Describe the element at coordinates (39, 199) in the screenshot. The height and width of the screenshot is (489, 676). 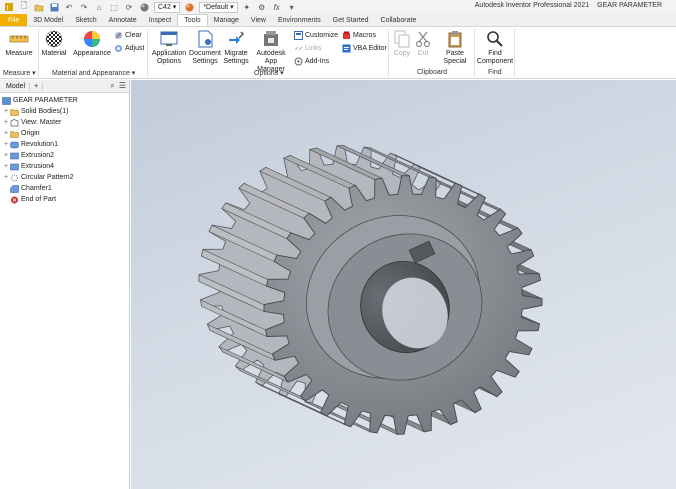
I see `tree-item-label: End of Part` at that location.